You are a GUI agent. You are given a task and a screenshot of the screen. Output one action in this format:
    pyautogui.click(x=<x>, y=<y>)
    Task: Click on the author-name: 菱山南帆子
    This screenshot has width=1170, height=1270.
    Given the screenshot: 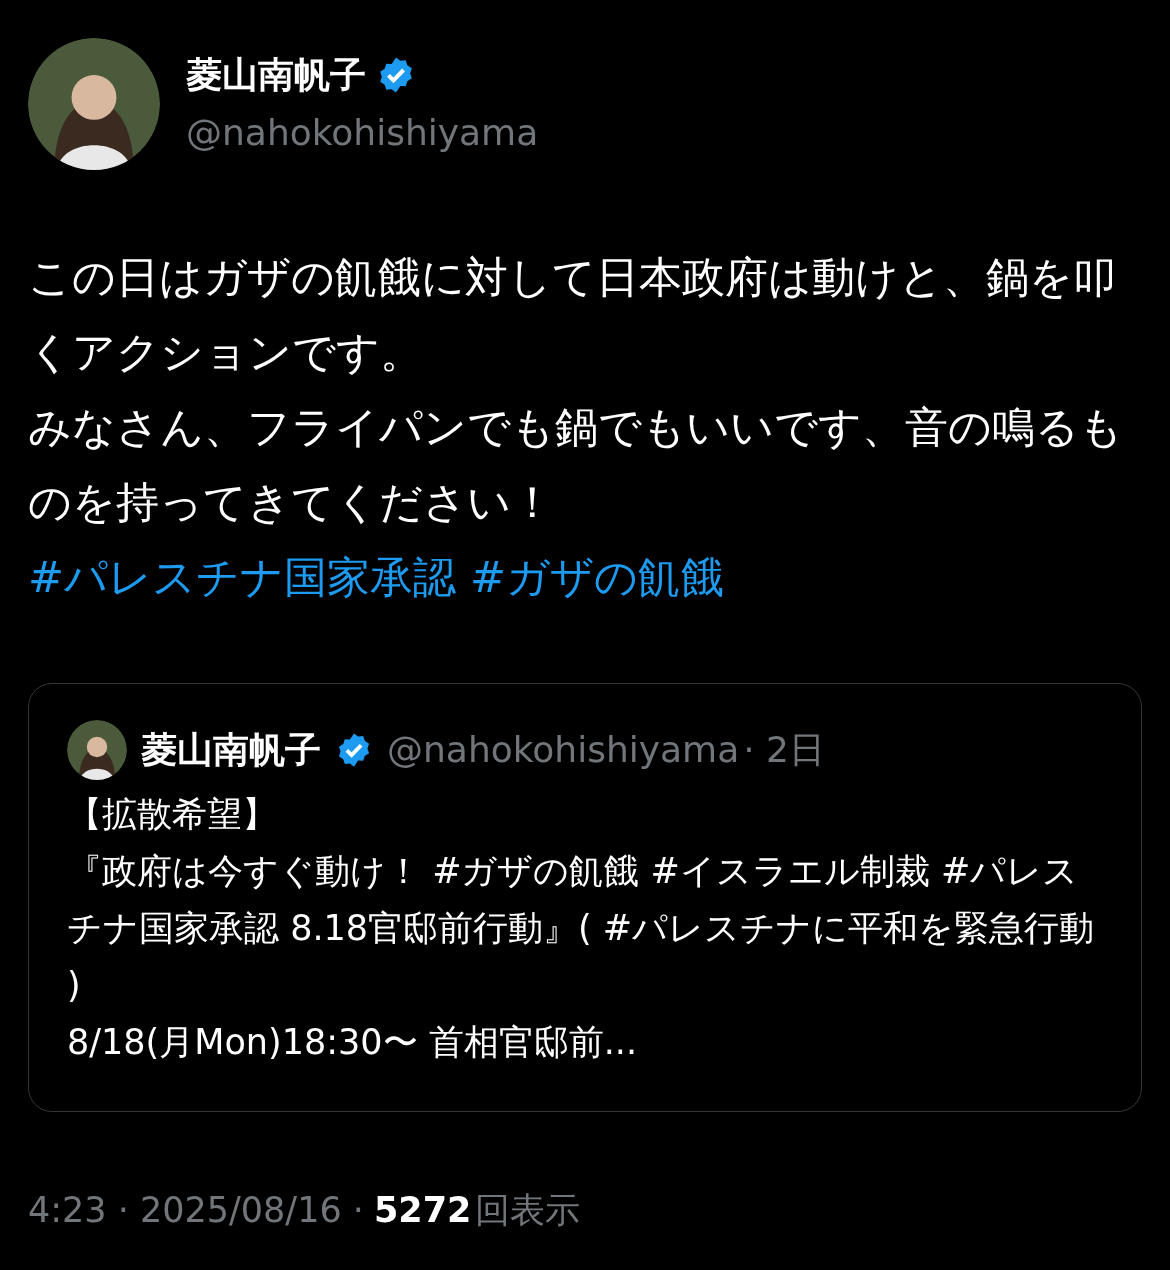 What is the action you would take?
    pyautogui.click(x=276, y=75)
    